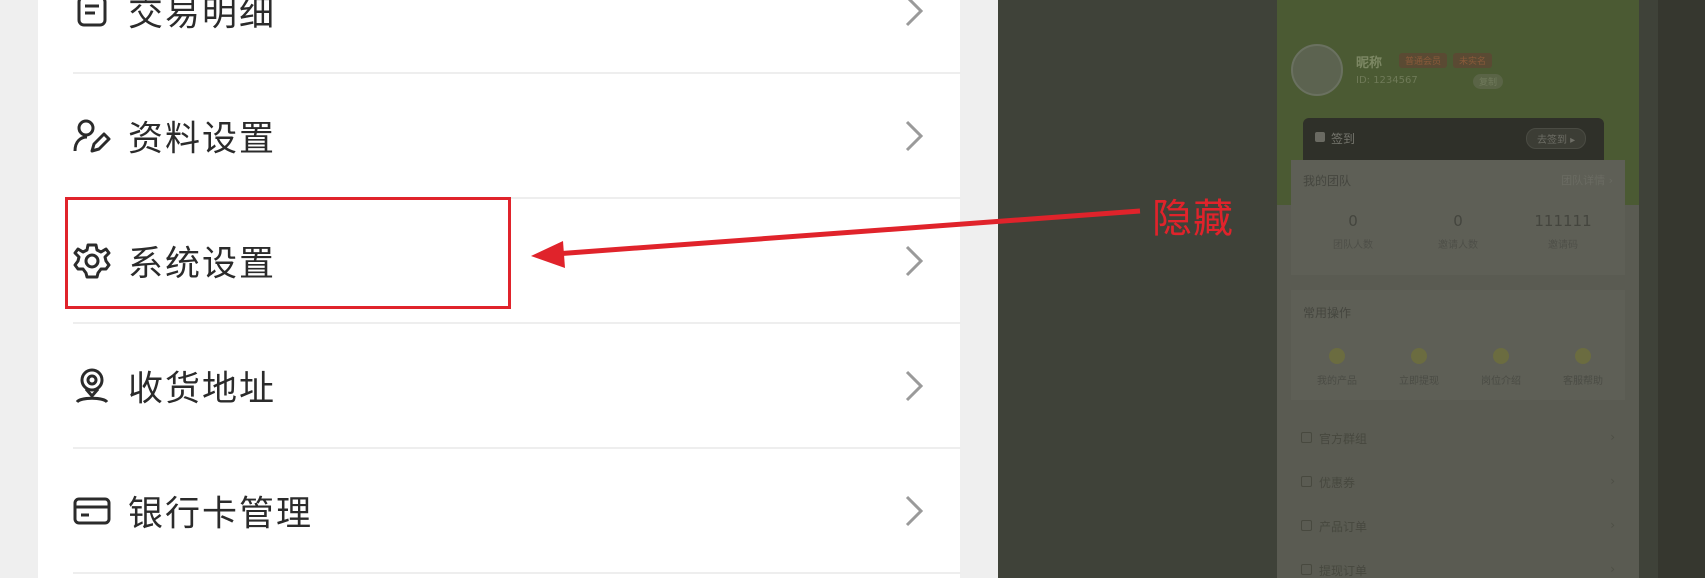  What do you see at coordinates (1369, 63) in the screenshot?
I see `profile-name: 昵称` at bounding box center [1369, 63].